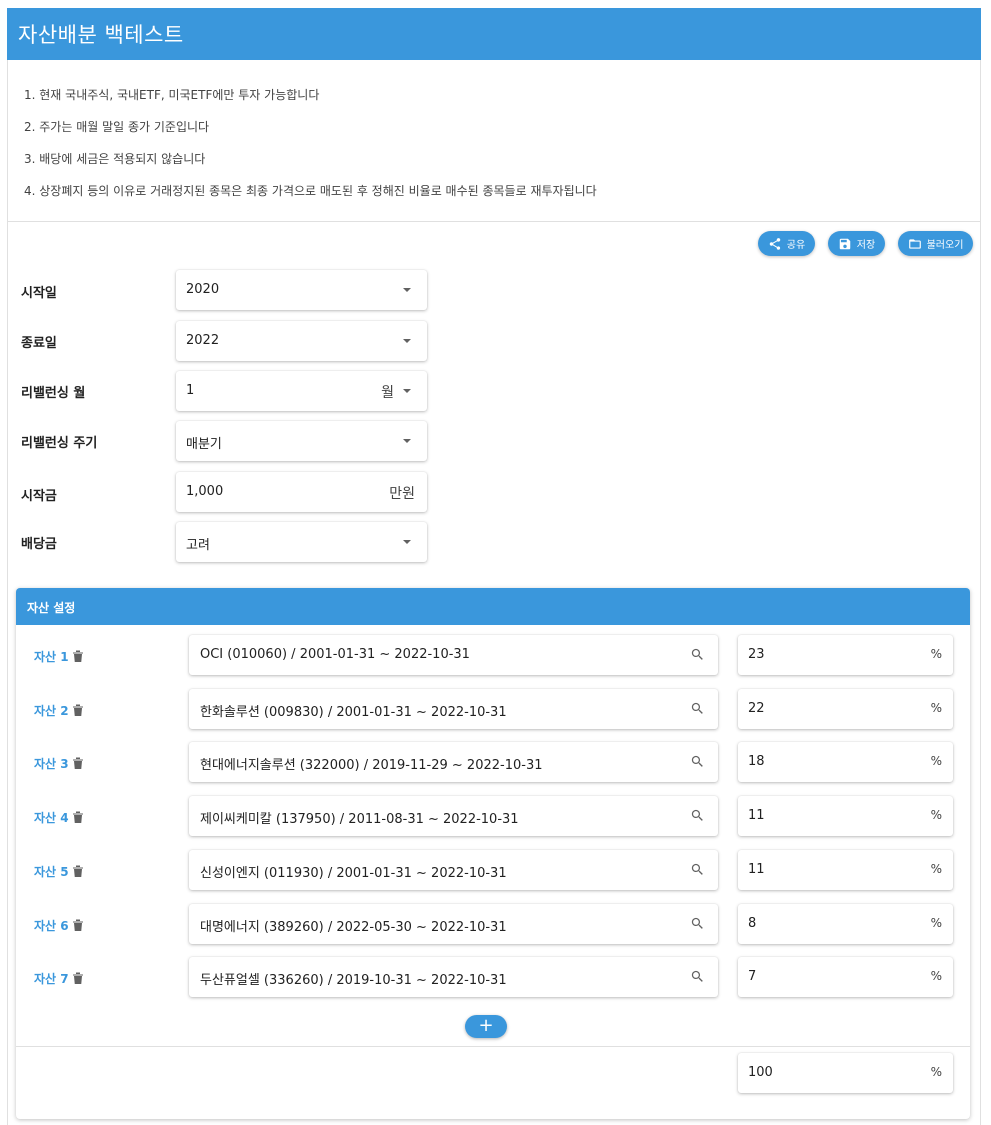 Image resolution: width=991 pixels, height=1125 pixels. I want to click on asset-label: 자산 2, so click(51, 710).